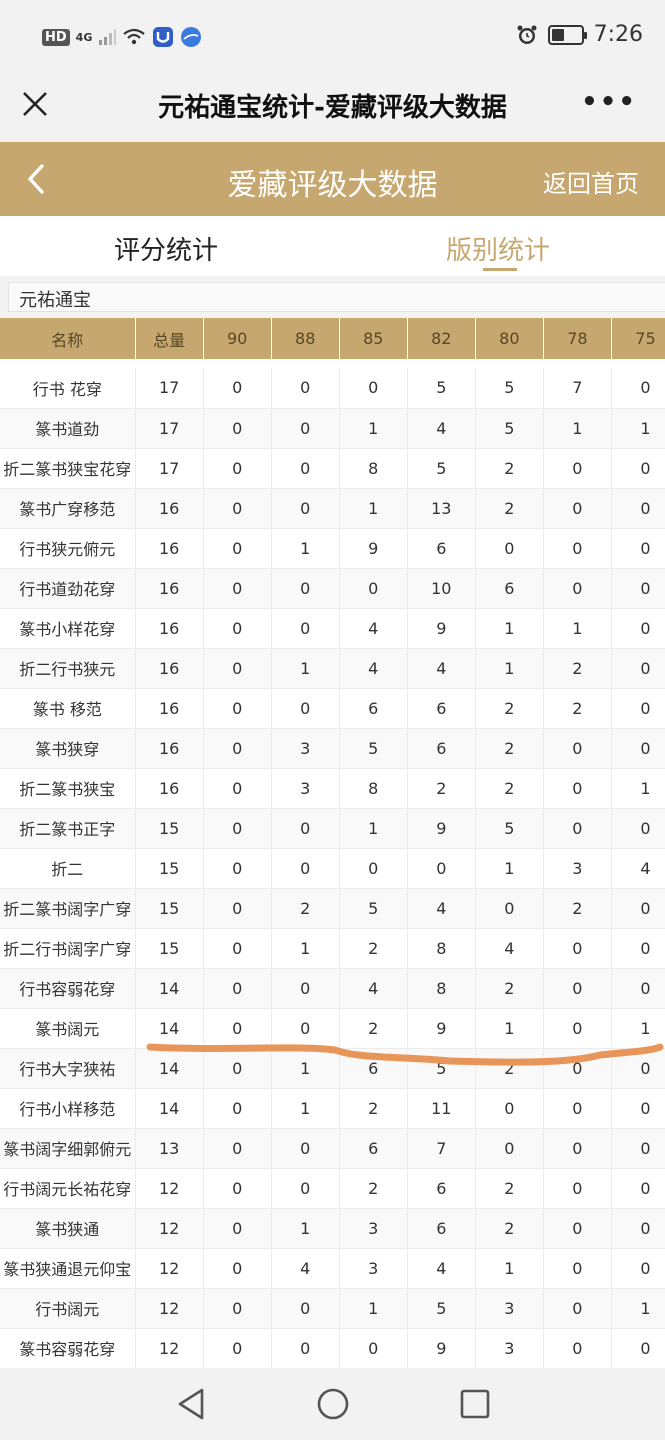 Image resolution: width=665 pixels, height=1440 pixels. I want to click on tab-edition-stats: 版别统计, so click(498, 248).